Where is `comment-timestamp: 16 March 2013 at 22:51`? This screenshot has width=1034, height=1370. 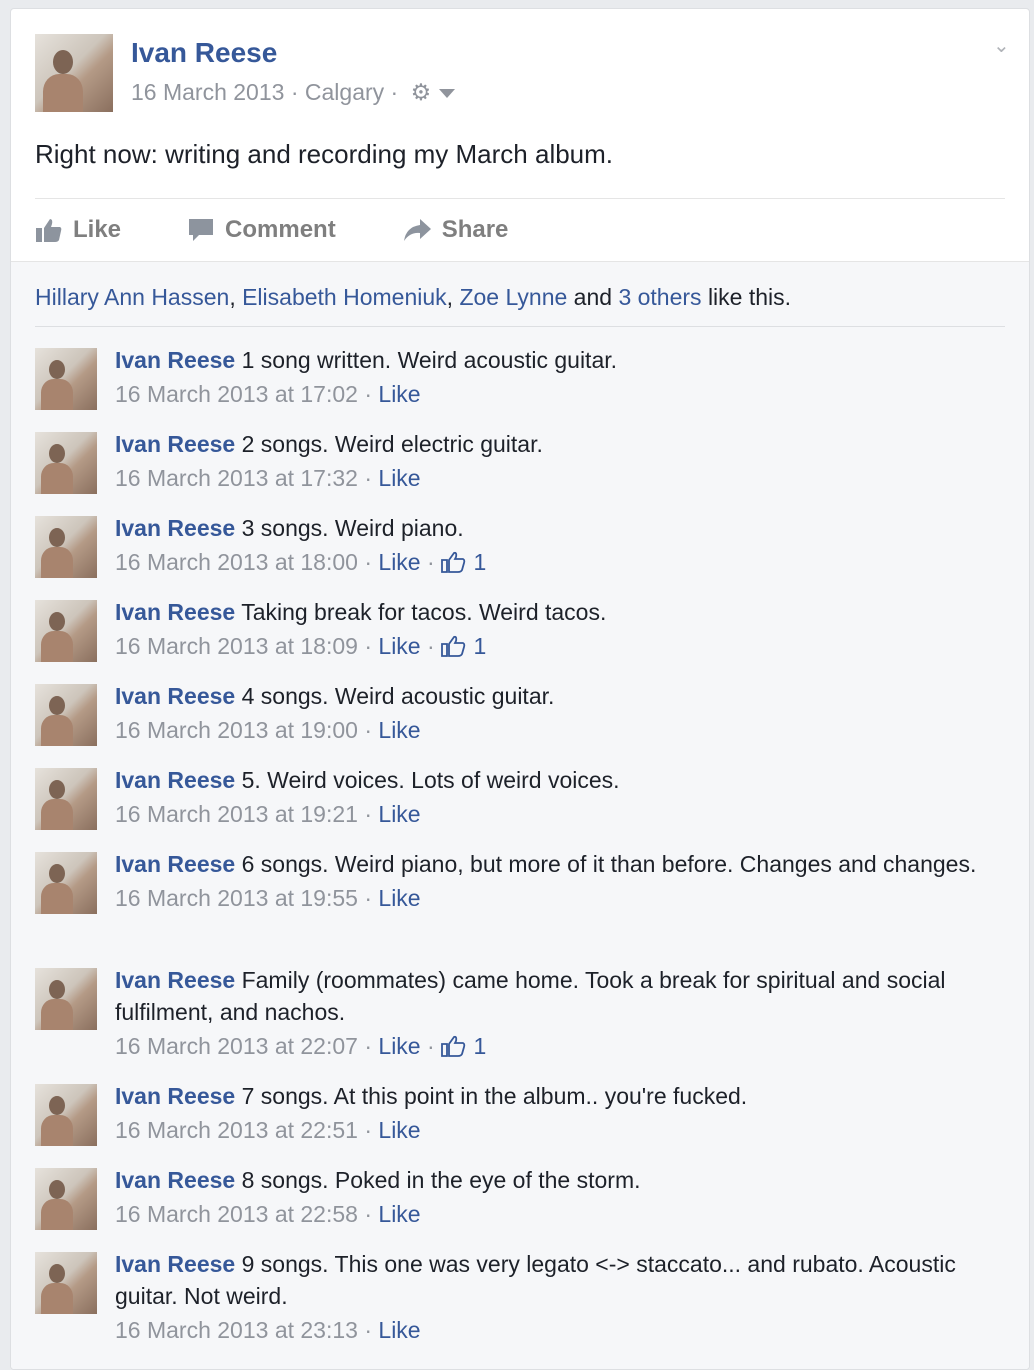
comment-timestamp: 16 March 2013 at 22:51 is located at coordinates (236, 1130).